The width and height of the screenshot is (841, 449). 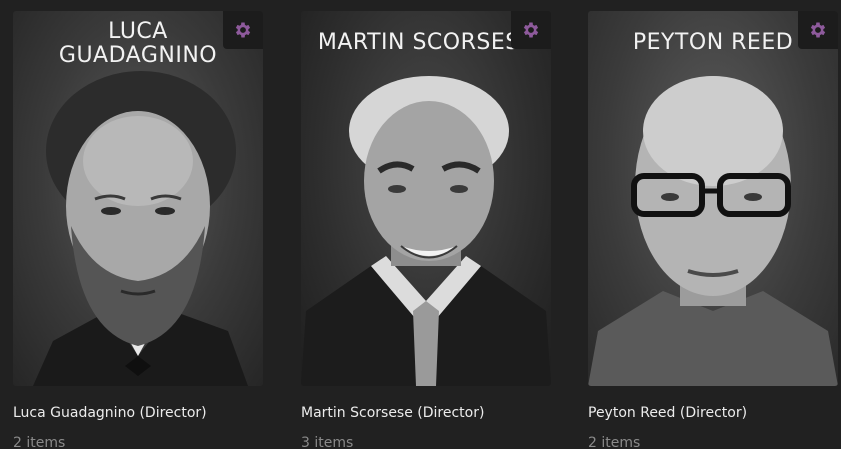 I want to click on card-title: Peyton Reed (Director), so click(x=713, y=413).